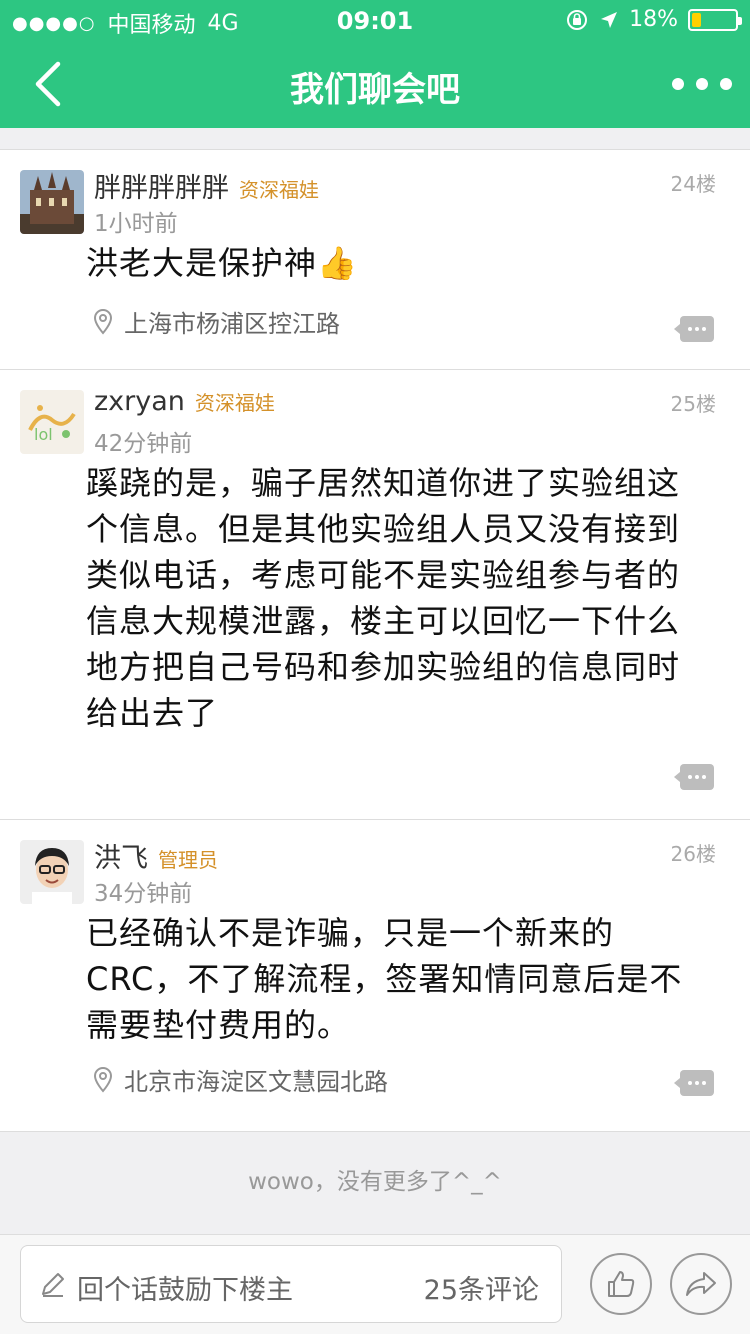 Image resolution: width=750 pixels, height=1334 pixels. What do you see at coordinates (143, 444) in the screenshot?
I see `post-time: 42分钟前` at bounding box center [143, 444].